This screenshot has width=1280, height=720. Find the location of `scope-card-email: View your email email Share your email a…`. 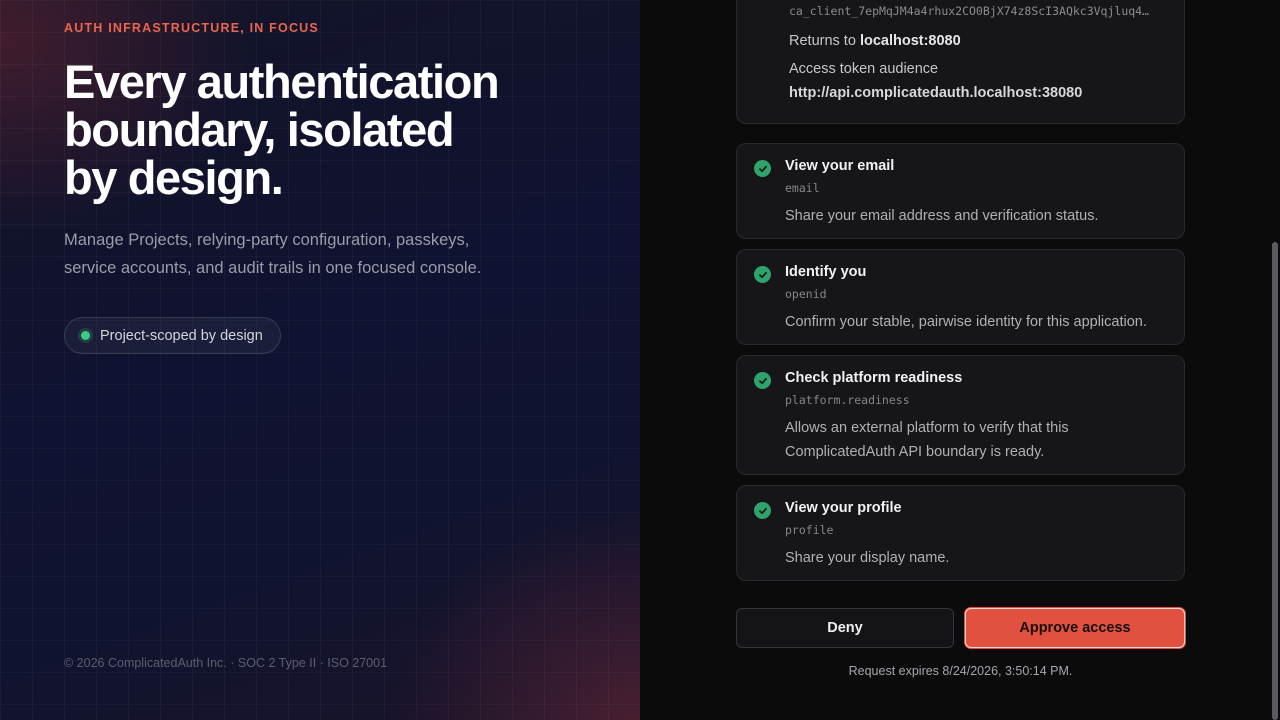

scope-card-email: View your email email Share your email a… is located at coordinates (960, 191).